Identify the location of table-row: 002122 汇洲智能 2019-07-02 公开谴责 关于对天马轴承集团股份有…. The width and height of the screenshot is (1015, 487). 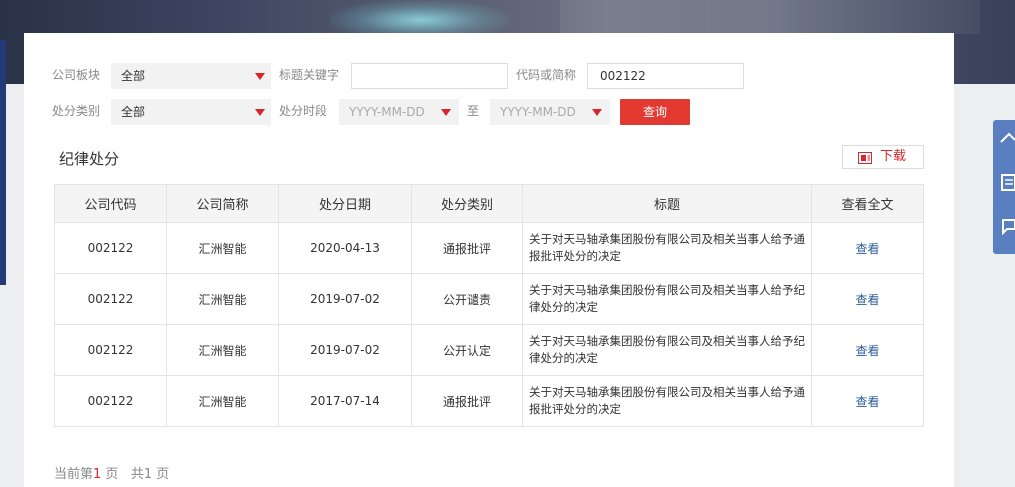
(489, 299).